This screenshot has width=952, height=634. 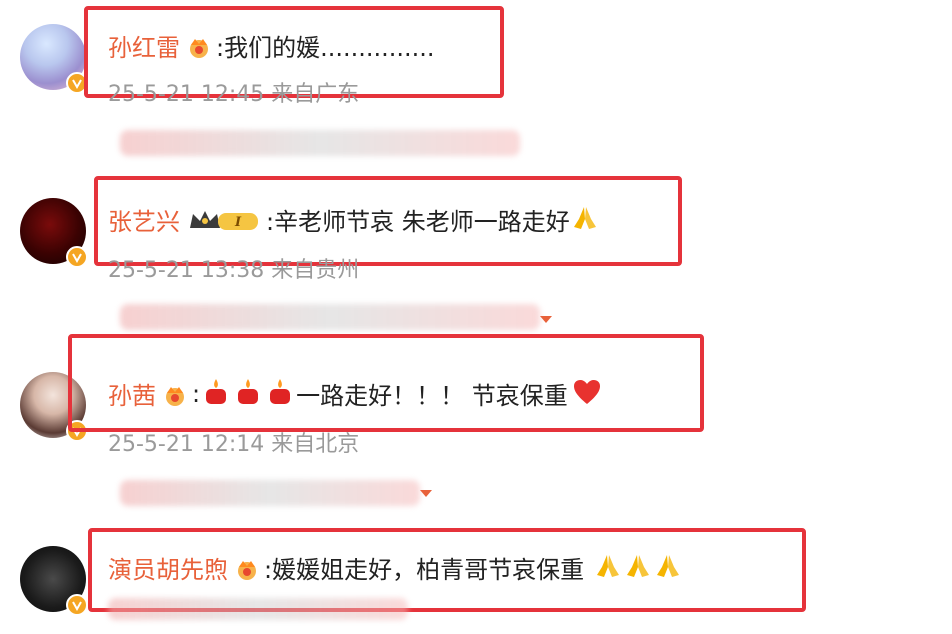 I want to click on comment-text: 一路走好！！！ 节哀保重, so click(x=432, y=396).